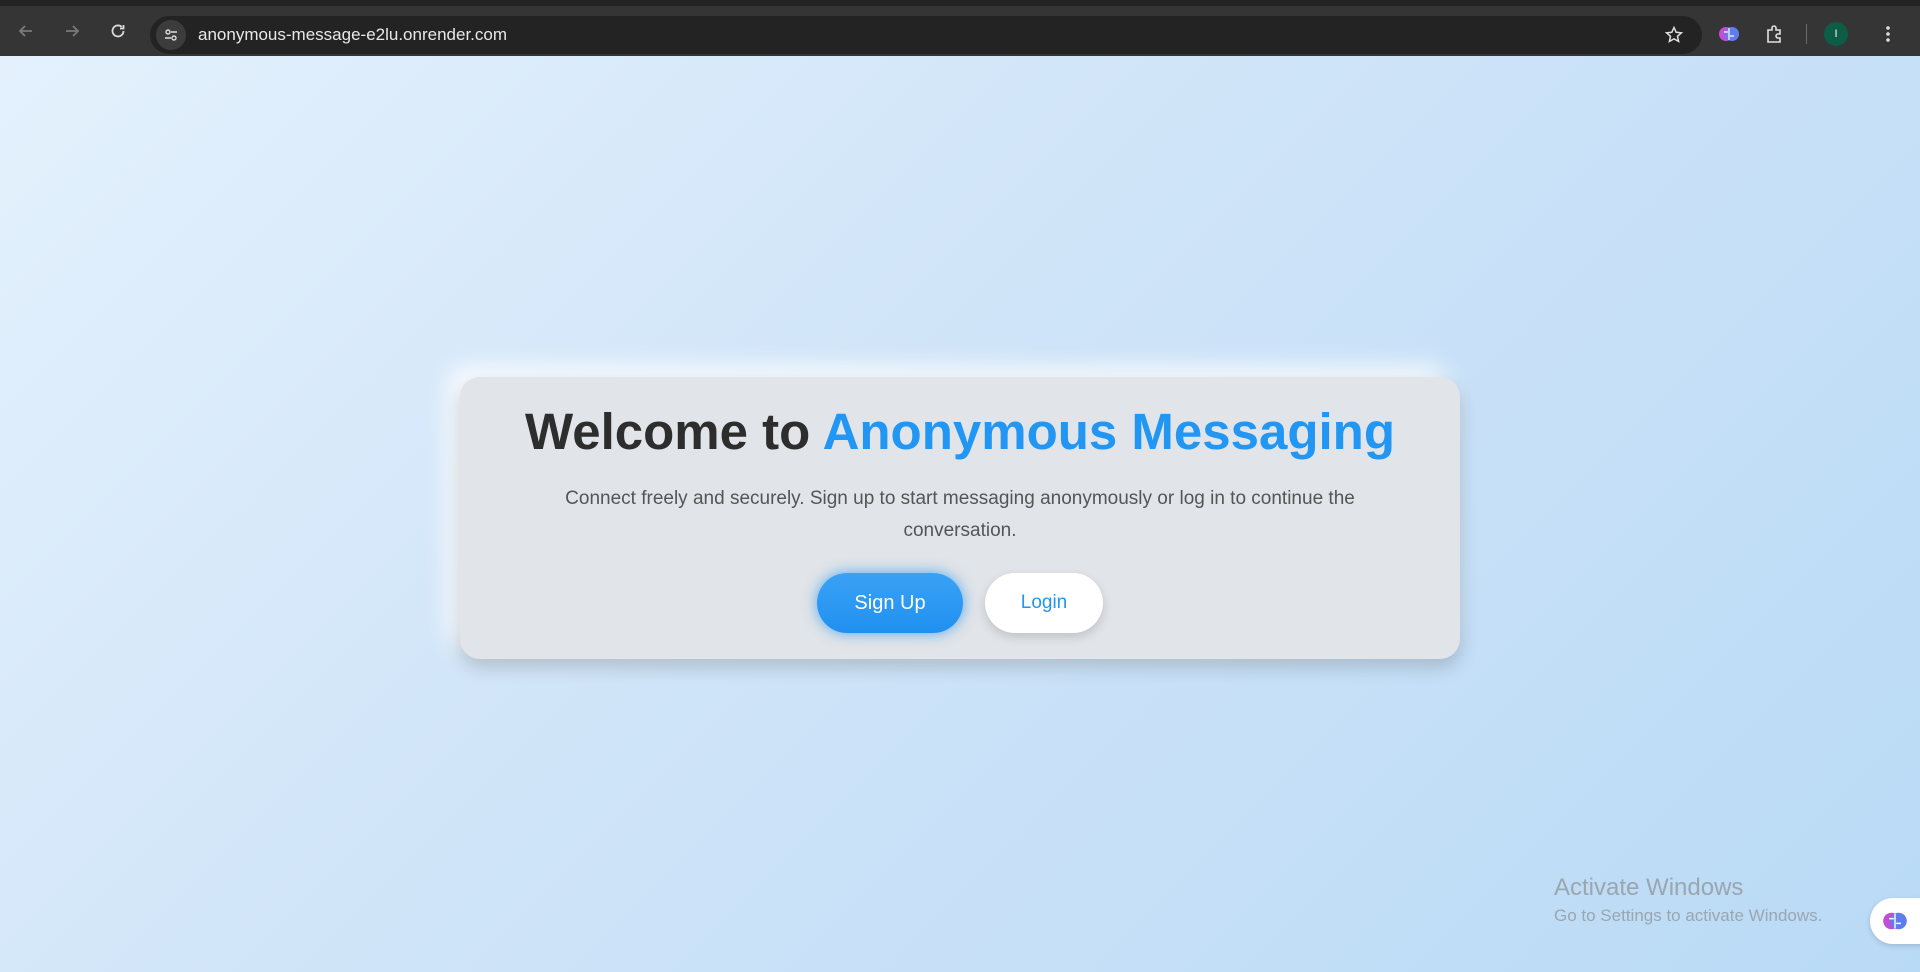 Image resolution: width=1920 pixels, height=972 pixels. What do you see at coordinates (1729, 34) in the screenshot?
I see `brain-extension-icon` at bounding box center [1729, 34].